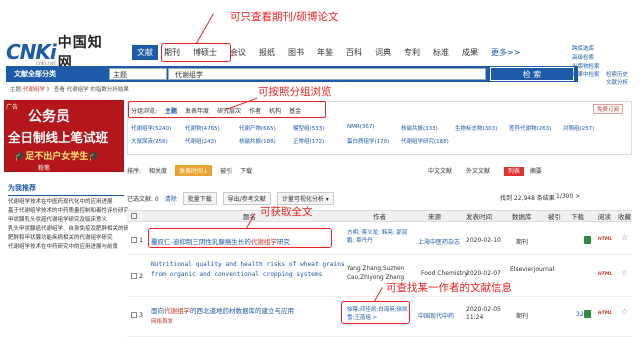 Image resolution: width=640 pixels, height=337 pixels. I want to click on sort-download: 下载, so click(246, 170).